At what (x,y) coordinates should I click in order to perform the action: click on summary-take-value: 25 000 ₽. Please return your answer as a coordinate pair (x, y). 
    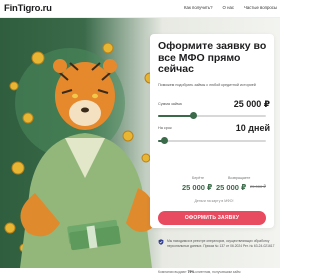
    Looking at the image, I should click on (197, 187).